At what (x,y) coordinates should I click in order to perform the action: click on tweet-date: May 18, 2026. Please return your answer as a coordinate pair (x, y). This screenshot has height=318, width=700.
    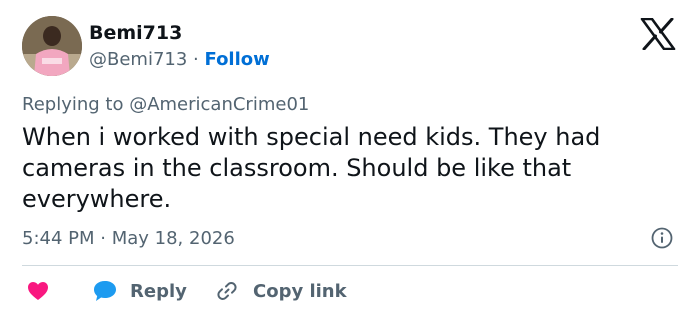
    Looking at the image, I should click on (173, 238).